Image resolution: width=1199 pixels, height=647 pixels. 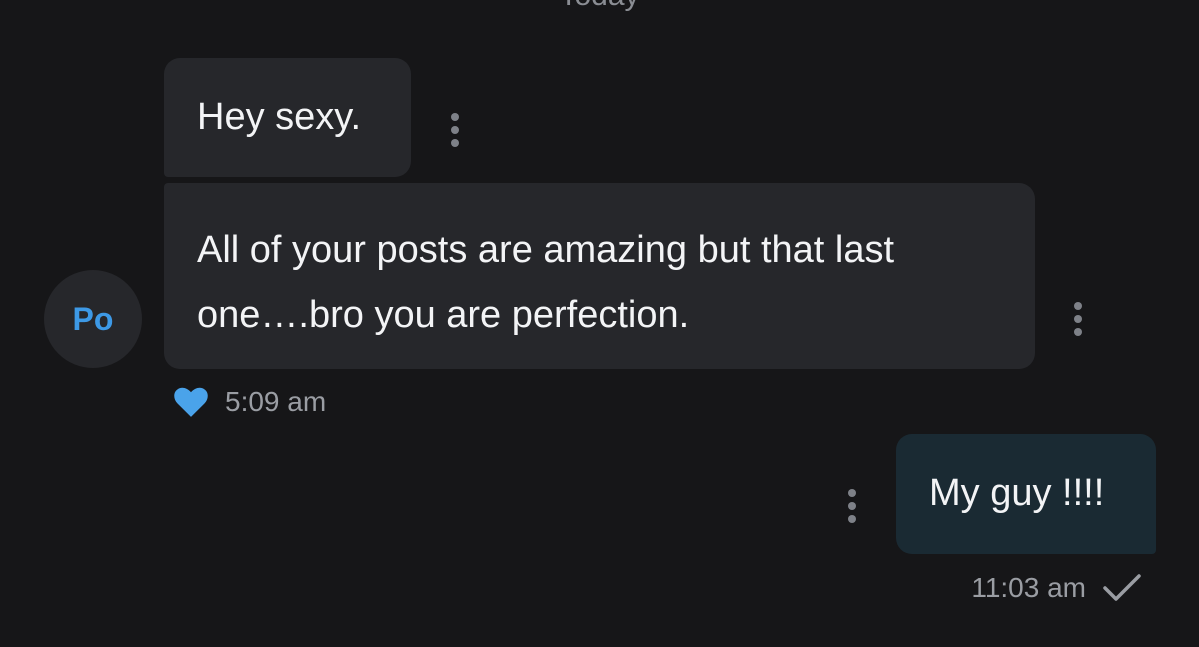 I want to click on outgoing-message-bubble: My guy !!!!, so click(x=1026, y=494).